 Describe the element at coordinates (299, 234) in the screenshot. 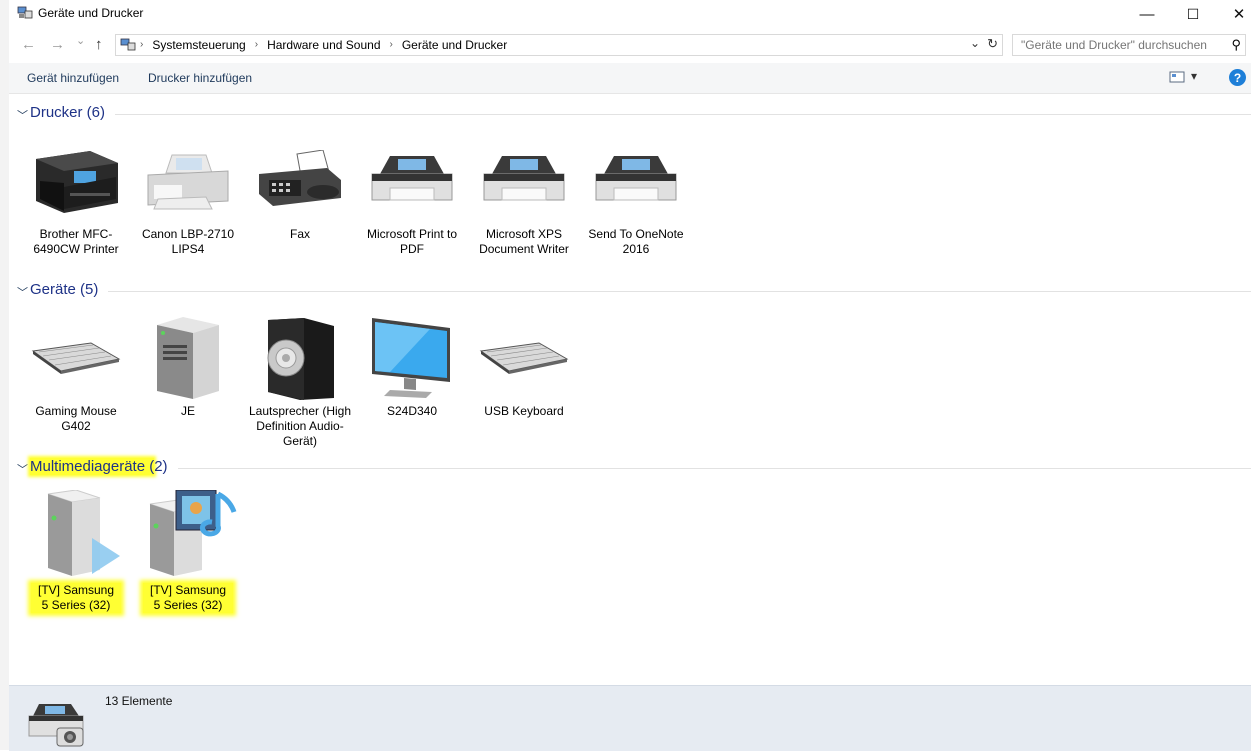

I see `device-label: Fax` at that location.